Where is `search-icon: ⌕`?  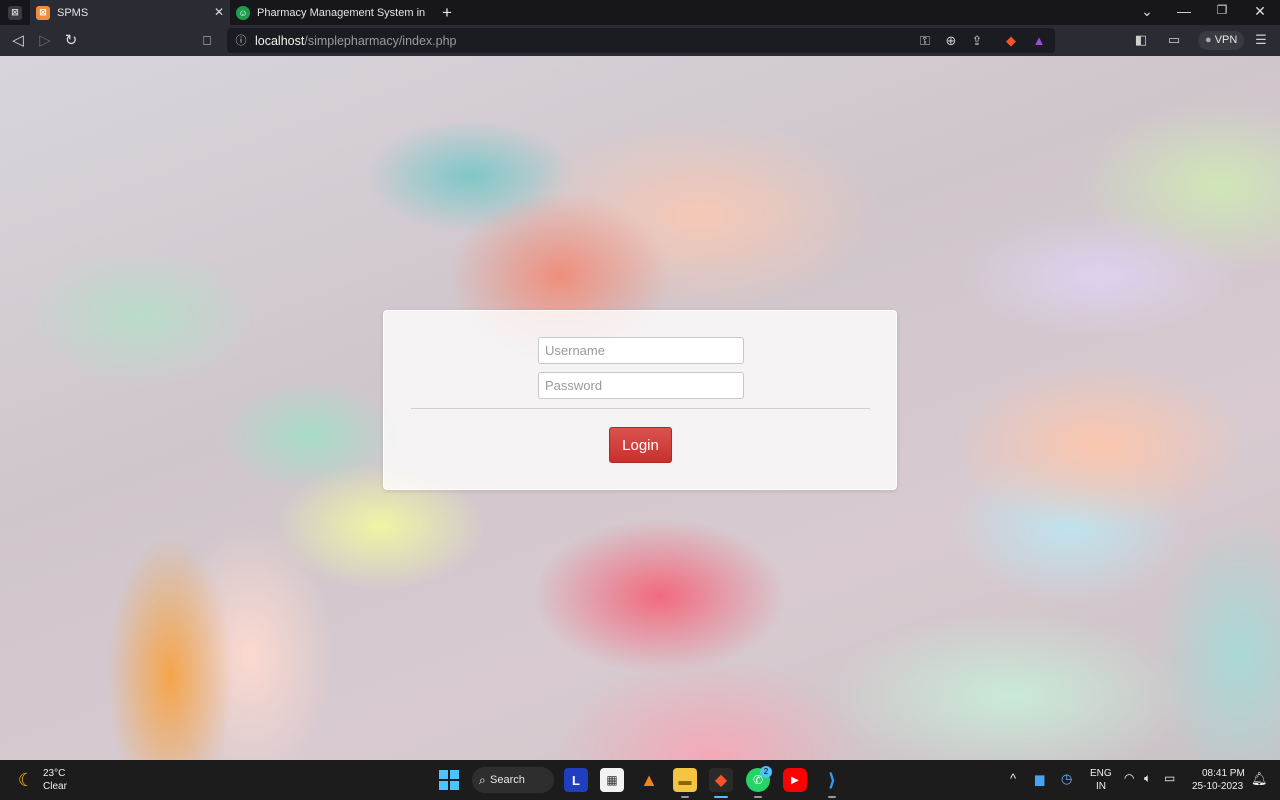 search-icon: ⌕ is located at coordinates (482, 779).